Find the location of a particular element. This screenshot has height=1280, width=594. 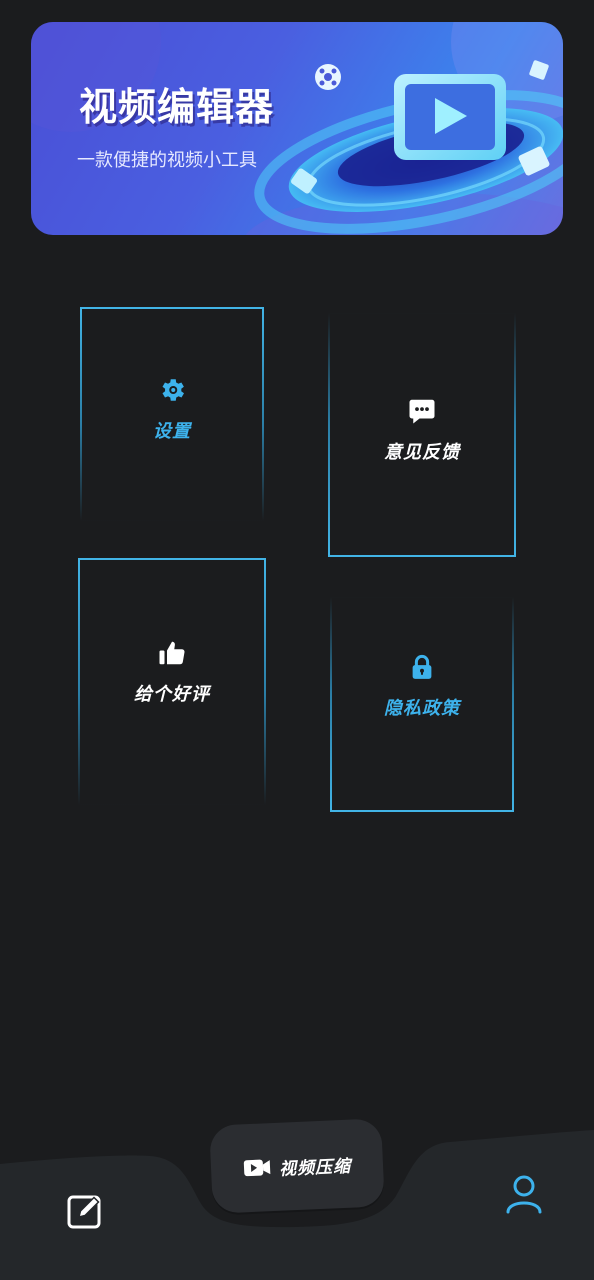

user-profile-icon is located at coordinates (524, 1194).